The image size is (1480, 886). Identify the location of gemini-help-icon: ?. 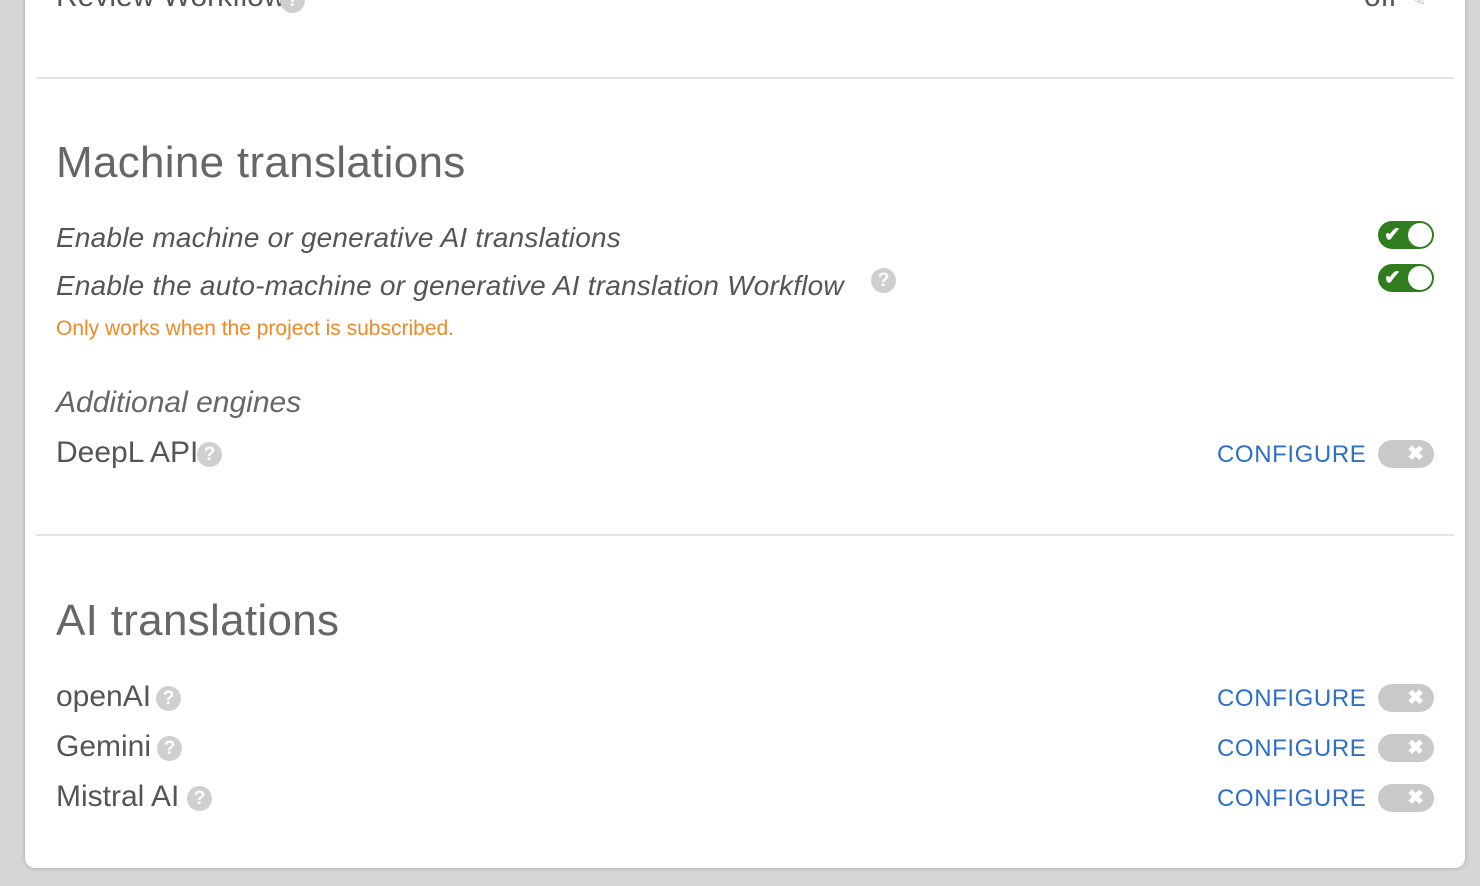
(169, 748).